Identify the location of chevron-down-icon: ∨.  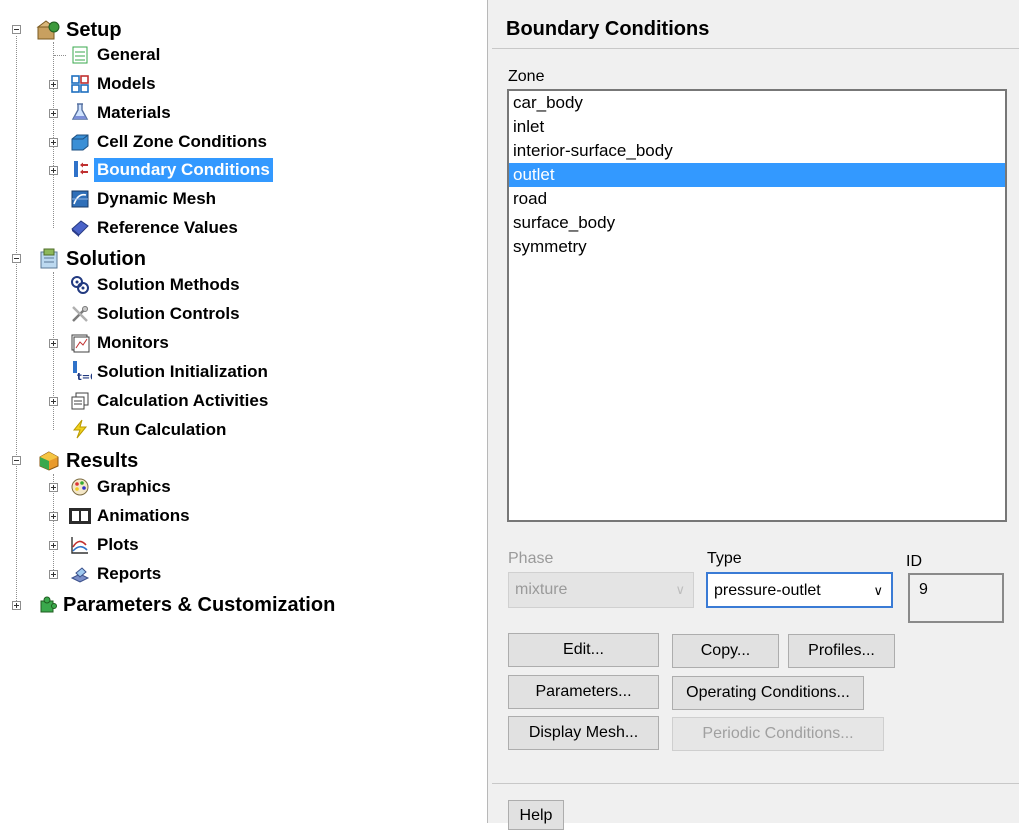
(680, 589).